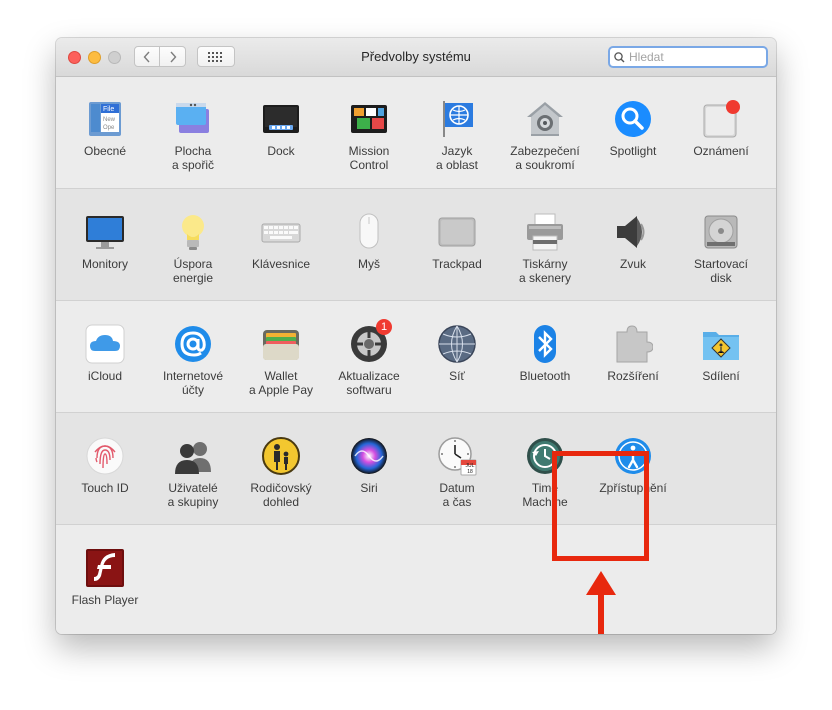  Describe the element at coordinates (384, 327) in the screenshot. I see `update-count-badge: 1` at that location.